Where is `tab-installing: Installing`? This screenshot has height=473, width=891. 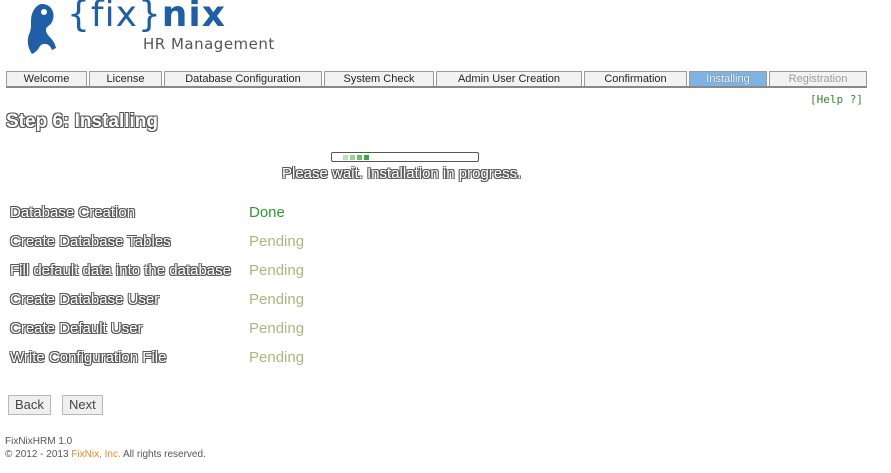
tab-installing: Installing is located at coordinates (728, 78).